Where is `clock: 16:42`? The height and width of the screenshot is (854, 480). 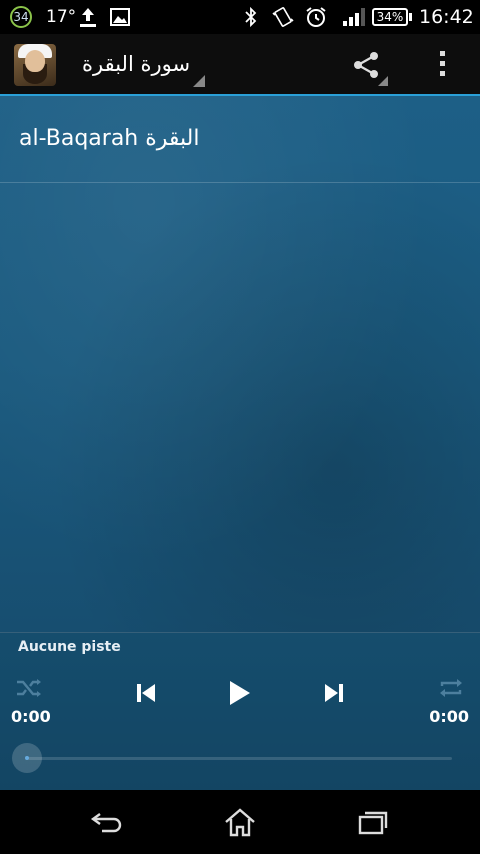 clock: 16:42 is located at coordinates (446, 17).